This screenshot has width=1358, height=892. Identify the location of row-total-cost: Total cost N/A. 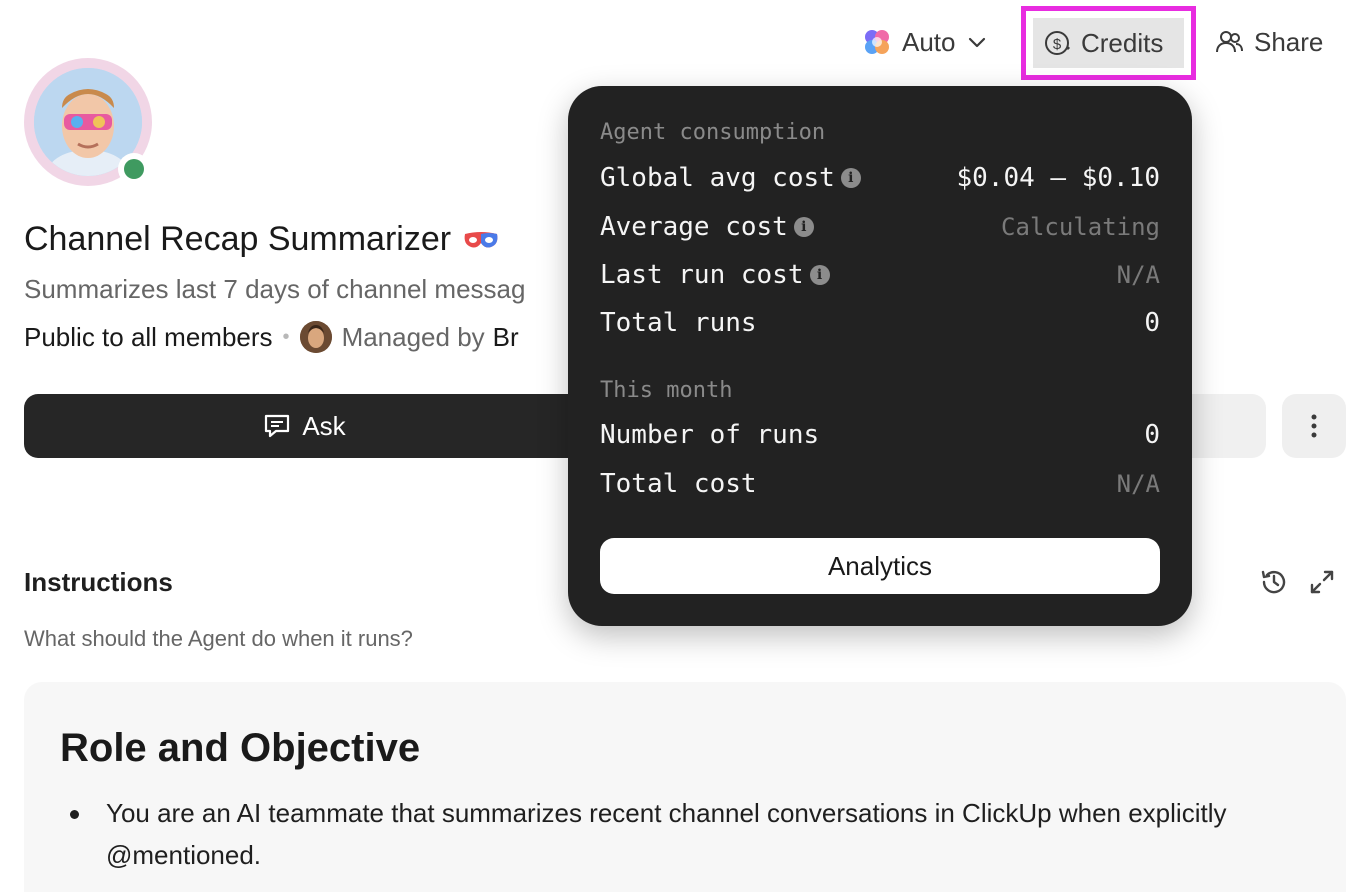
(880, 484).